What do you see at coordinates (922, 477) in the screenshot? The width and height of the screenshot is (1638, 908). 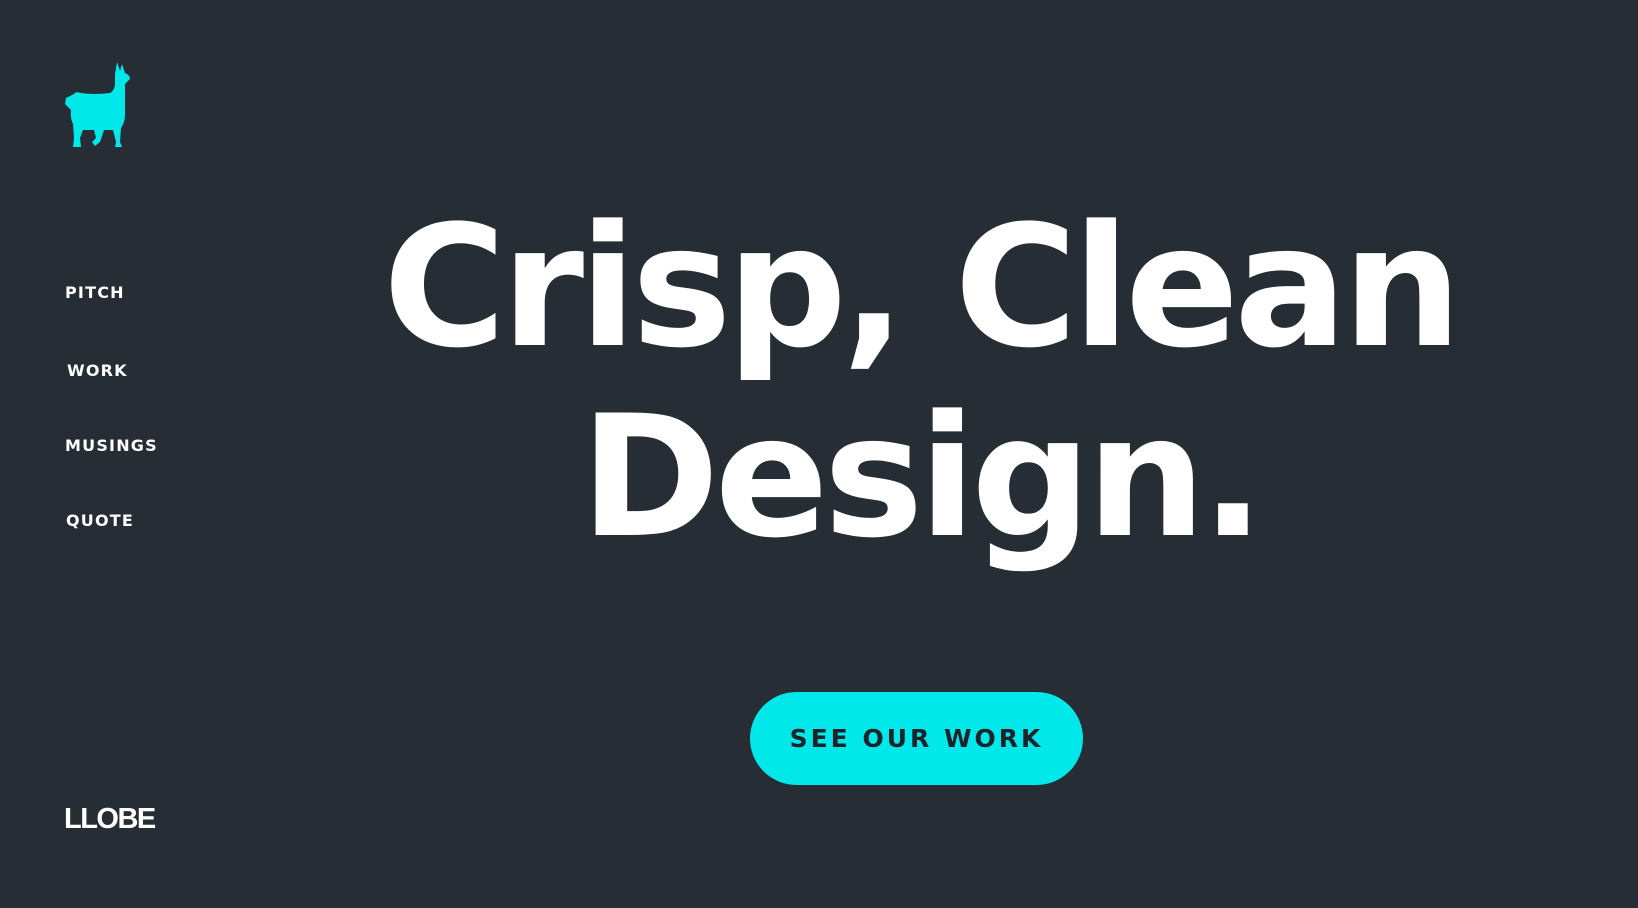 I see `hero-headline-line-2: Design.` at bounding box center [922, 477].